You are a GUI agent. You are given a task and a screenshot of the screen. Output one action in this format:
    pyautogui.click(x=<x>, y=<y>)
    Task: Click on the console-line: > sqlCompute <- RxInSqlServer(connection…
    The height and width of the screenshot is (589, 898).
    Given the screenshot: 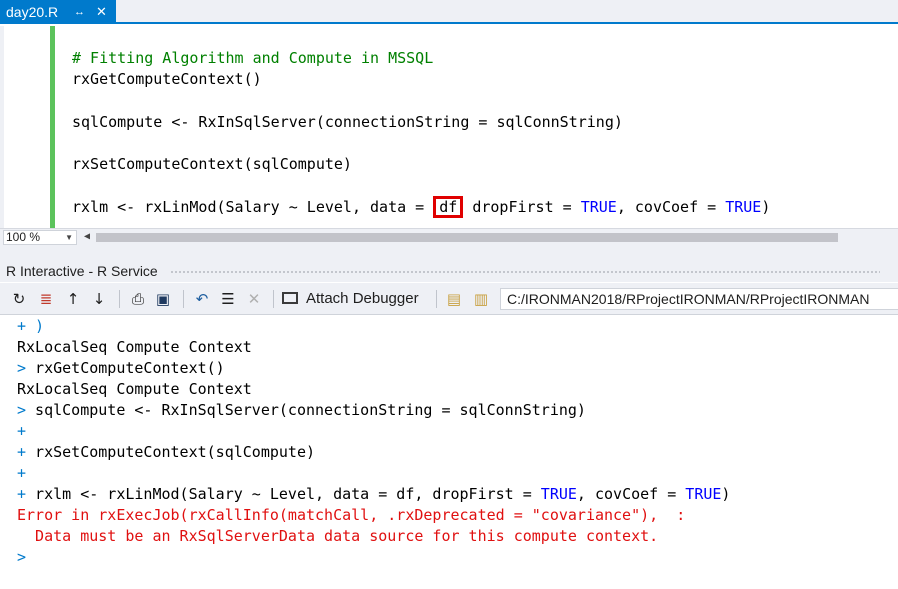 What is the action you would take?
    pyautogui.click(x=301, y=410)
    